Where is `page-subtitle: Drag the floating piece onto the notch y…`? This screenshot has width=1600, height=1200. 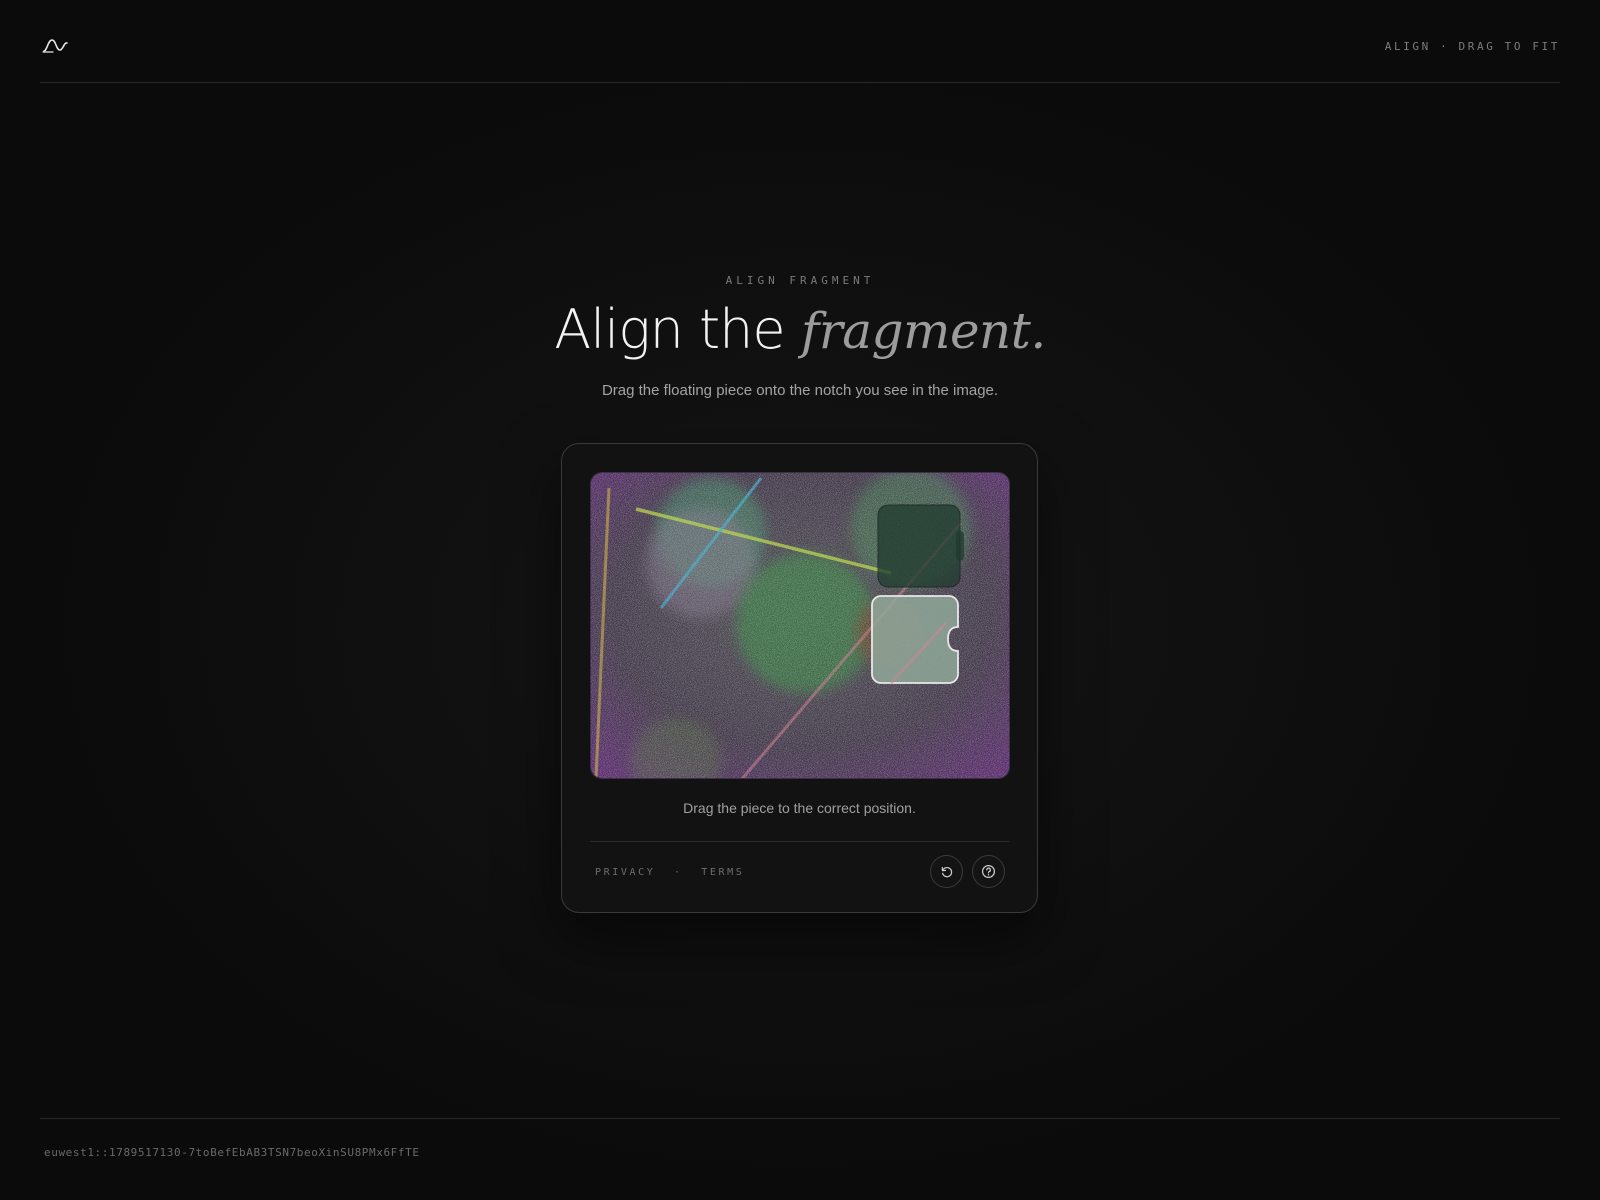 page-subtitle: Drag the floating piece onto the notch y… is located at coordinates (800, 390).